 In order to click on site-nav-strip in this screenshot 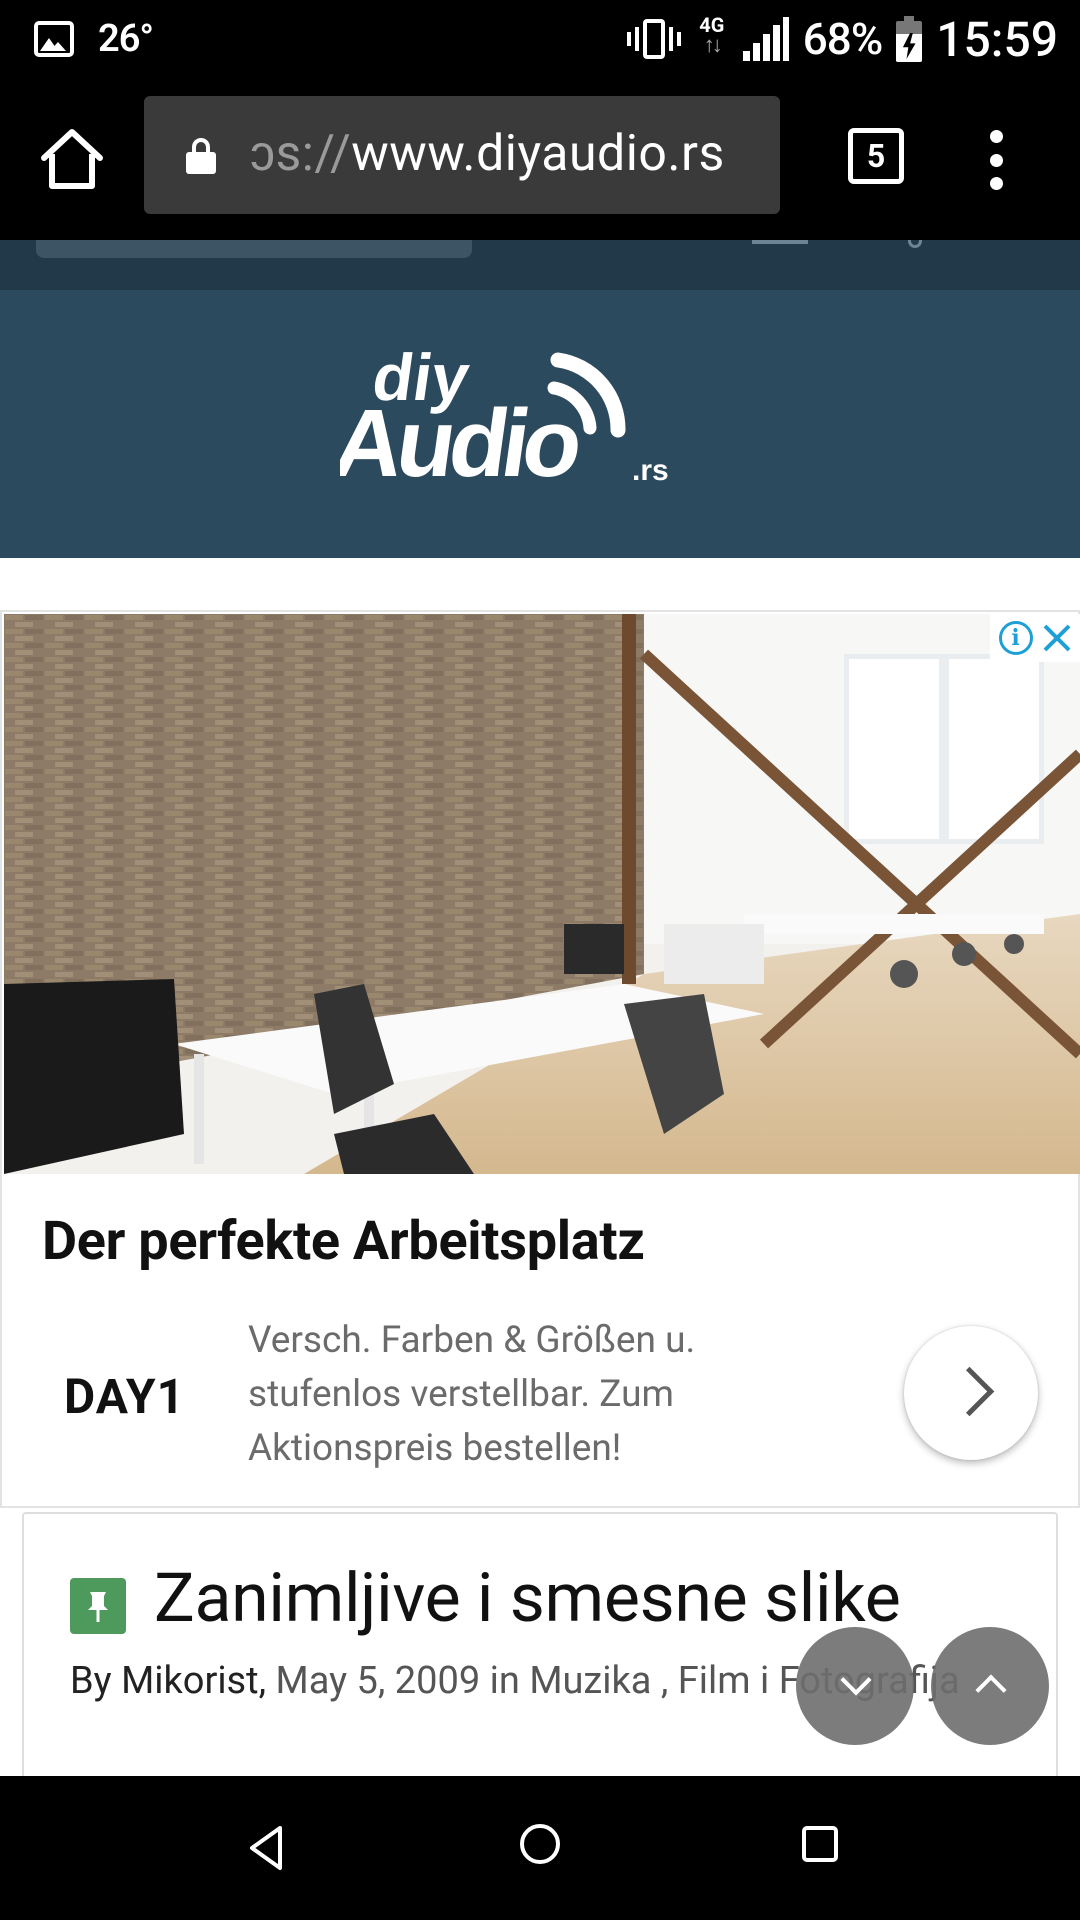, I will do `click(540, 265)`.